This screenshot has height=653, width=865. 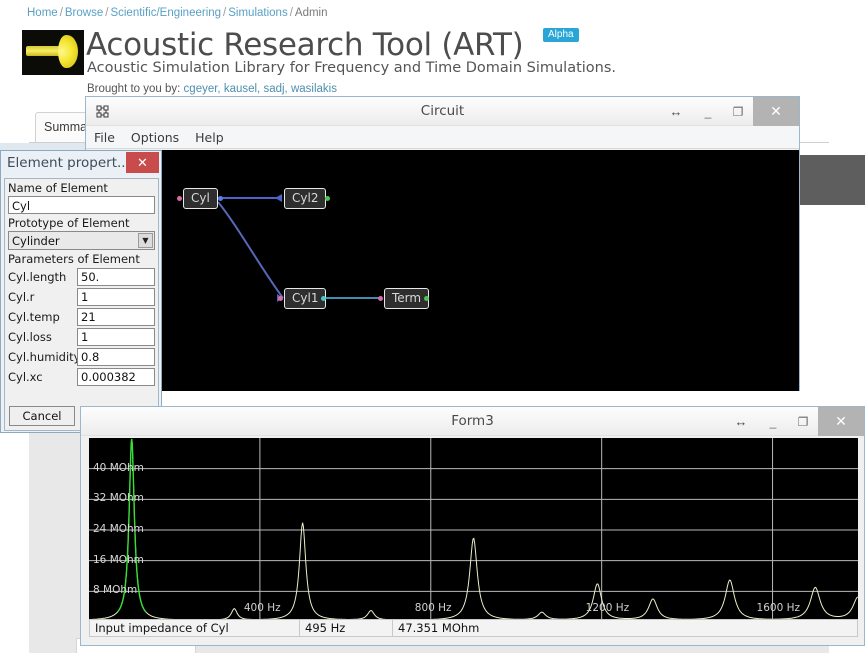 What do you see at coordinates (561, 35) in the screenshot?
I see `status-badge: Alpha` at bounding box center [561, 35].